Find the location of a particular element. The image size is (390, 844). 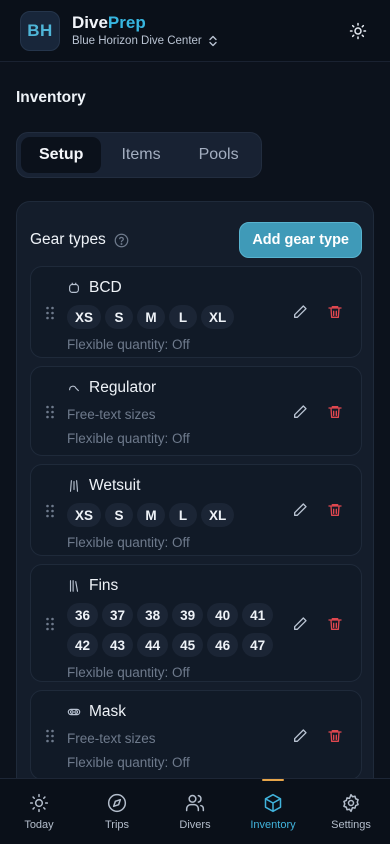

nav-trips: Trips is located at coordinates (117, 811).